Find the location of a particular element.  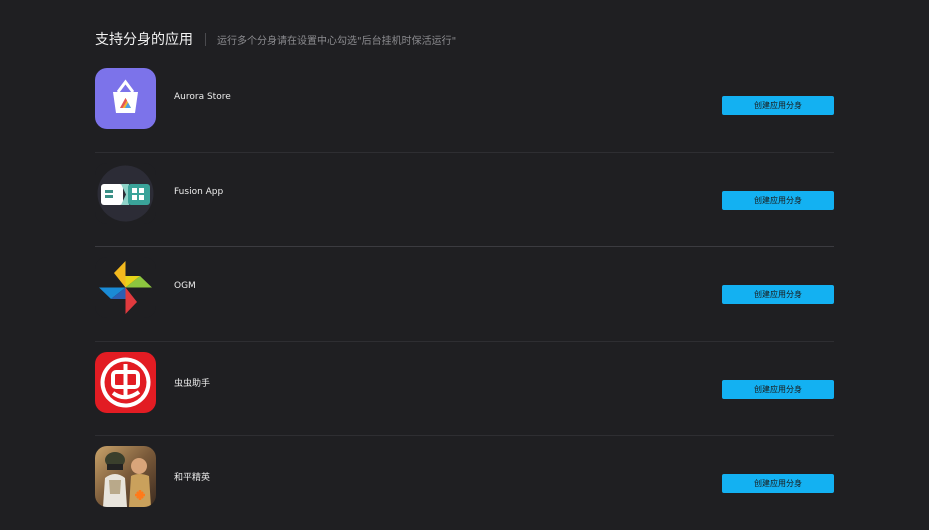

page-subtitle: 运行多个分身请在设置中心勾选"后台挂机时保活运行" is located at coordinates (337, 41).